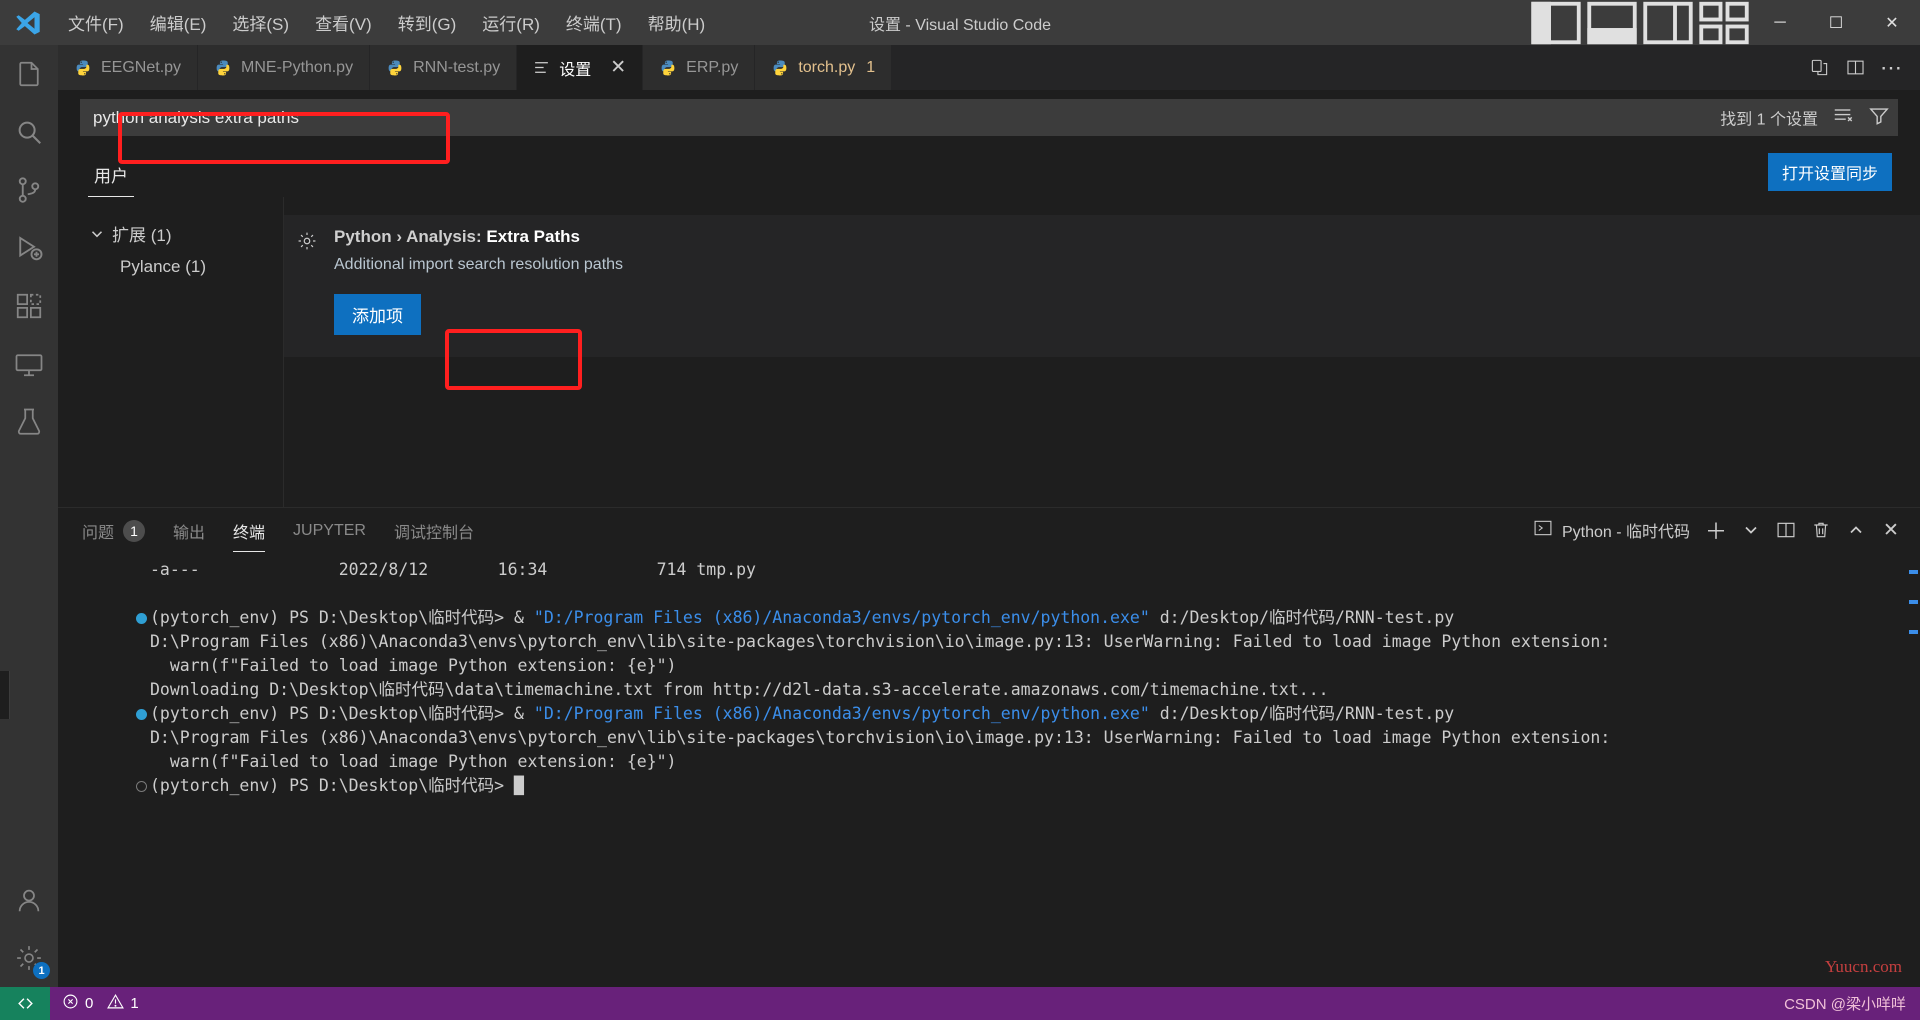 This screenshot has height=1020, width=1920. Describe the element at coordinates (1819, 68) in the screenshot. I see `open-changes-icon` at that location.